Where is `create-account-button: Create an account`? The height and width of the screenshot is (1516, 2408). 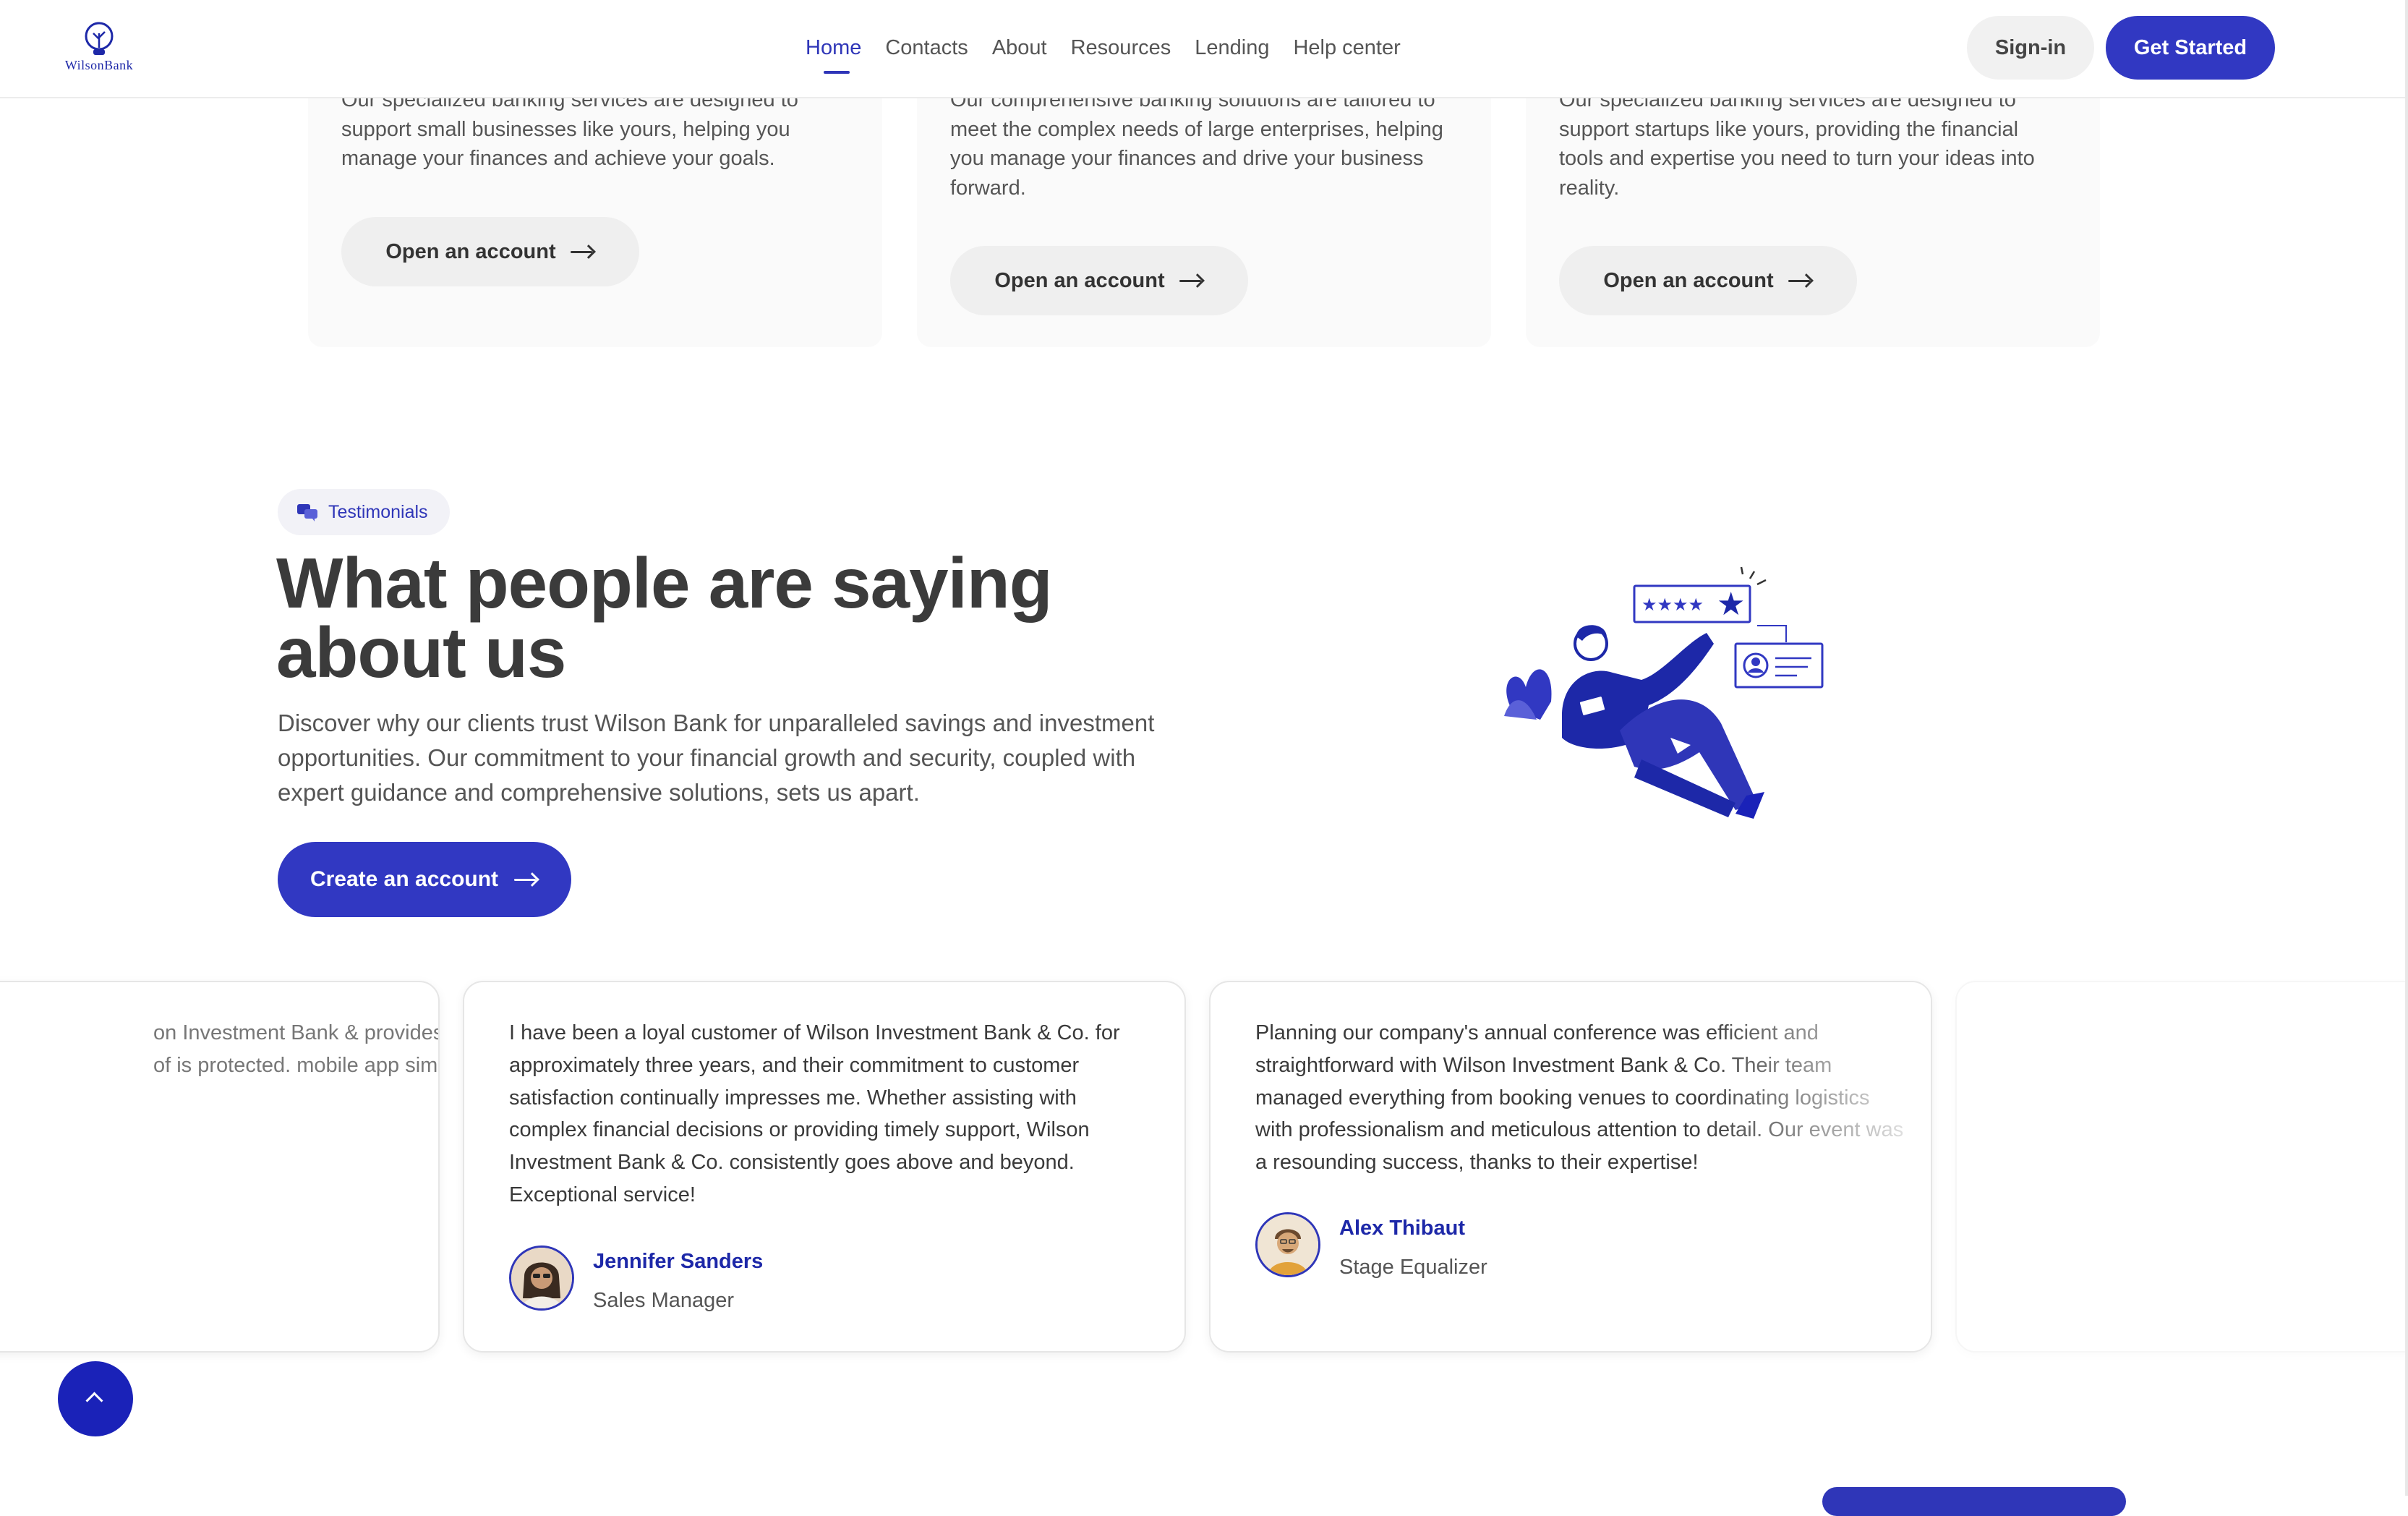 create-account-button: Create an account is located at coordinates (424, 879).